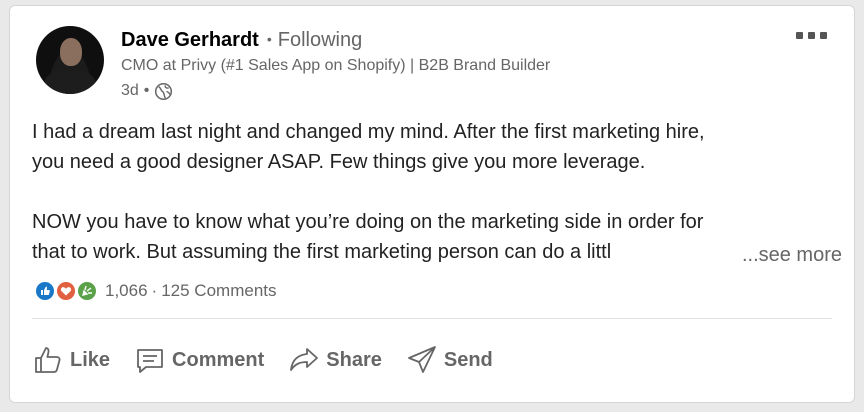 The height and width of the screenshot is (412, 864). What do you see at coordinates (814, 37) in the screenshot?
I see `more-options-icon` at bounding box center [814, 37].